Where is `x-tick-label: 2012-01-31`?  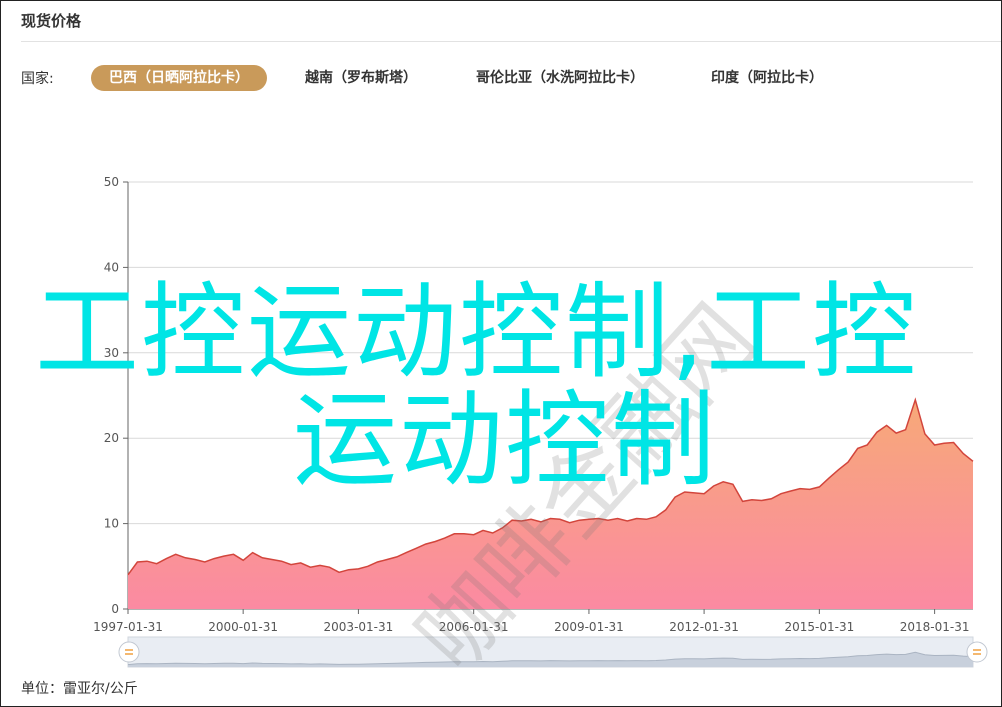
x-tick-label: 2012-01-31 is located at coordinates (704, 627).